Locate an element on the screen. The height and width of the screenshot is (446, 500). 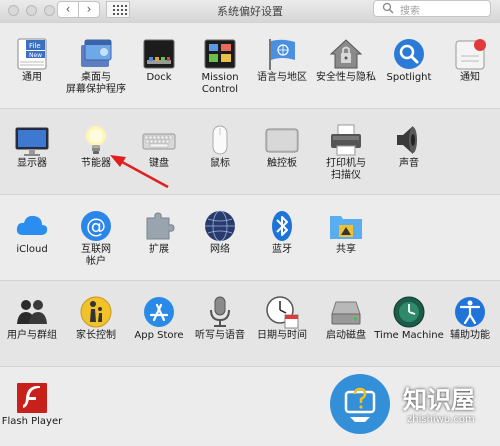
printer-icon is located at coordinates (346, 140).